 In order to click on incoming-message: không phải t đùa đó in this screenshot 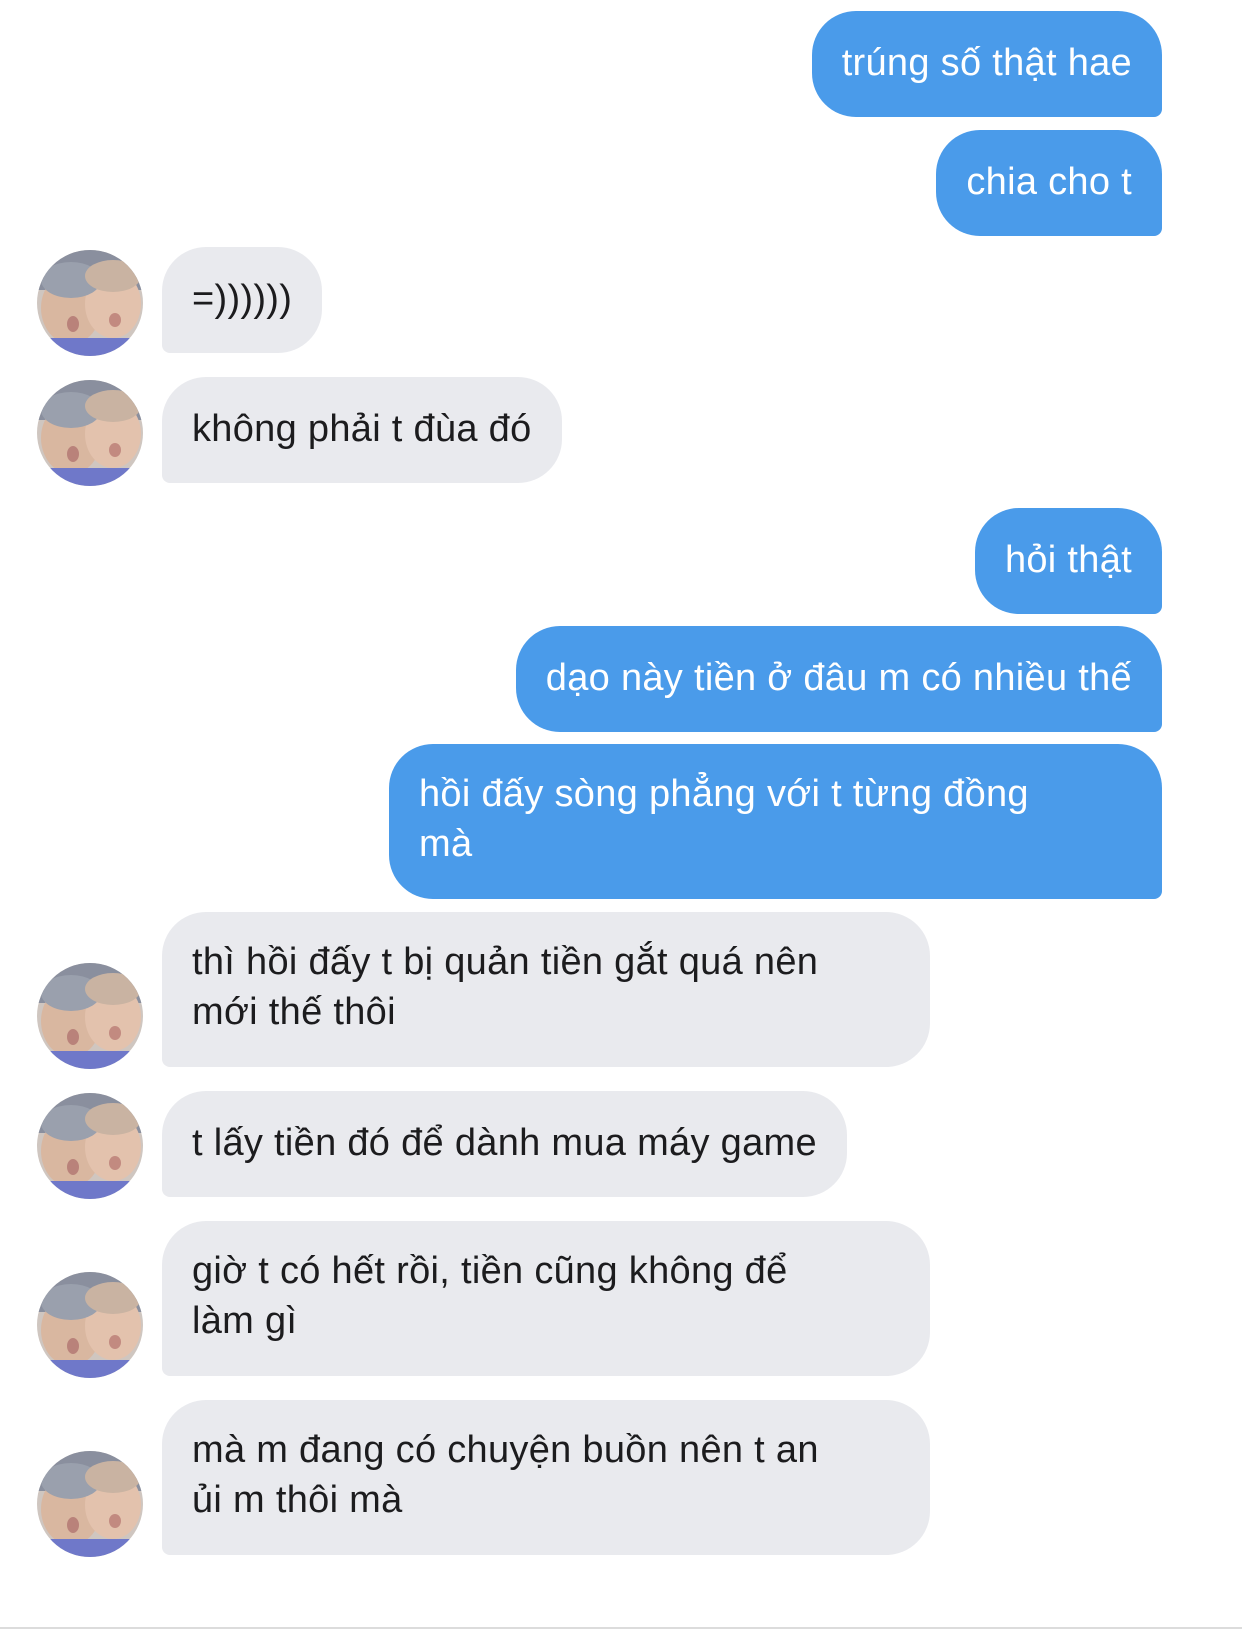, I will do `click(362, 430)`.